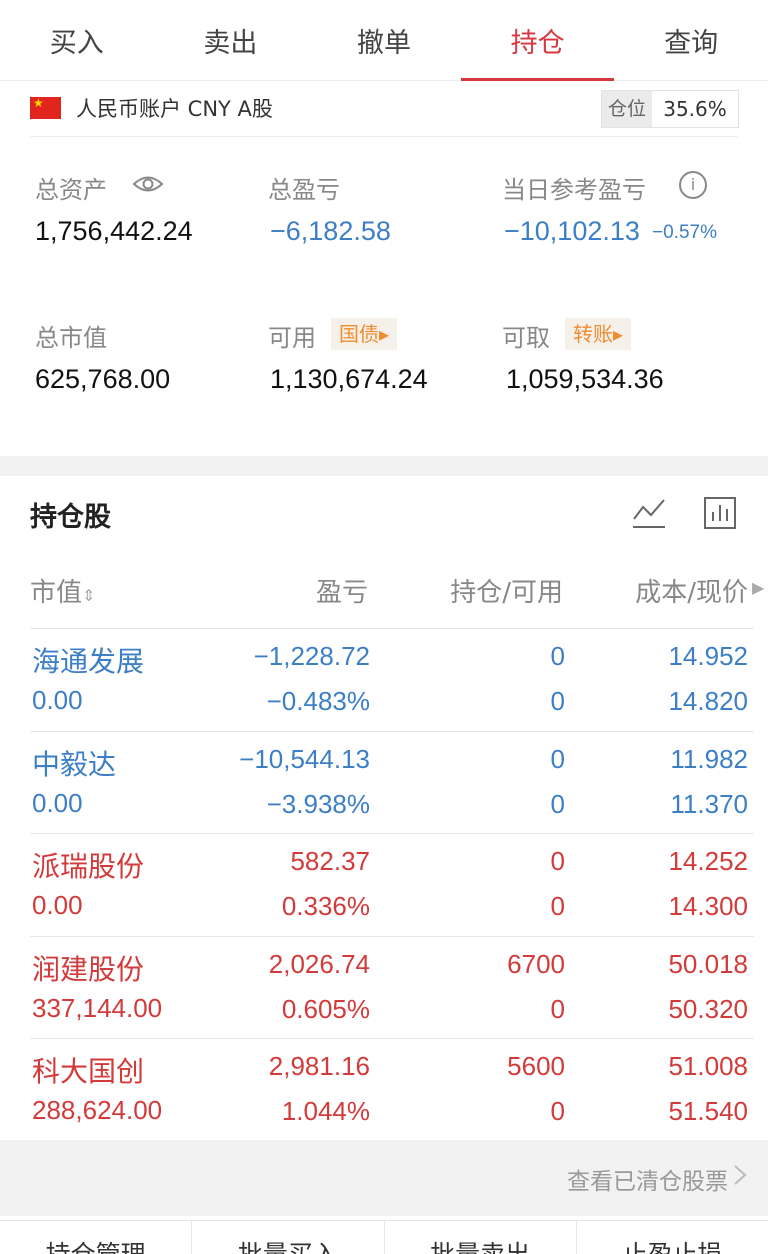 The width and height of the screenshot is (768, 1254). Describe the element at coordinates (114, 231) in the screenshot. I see `total-assets-value: 1,756,442.24` at that location.